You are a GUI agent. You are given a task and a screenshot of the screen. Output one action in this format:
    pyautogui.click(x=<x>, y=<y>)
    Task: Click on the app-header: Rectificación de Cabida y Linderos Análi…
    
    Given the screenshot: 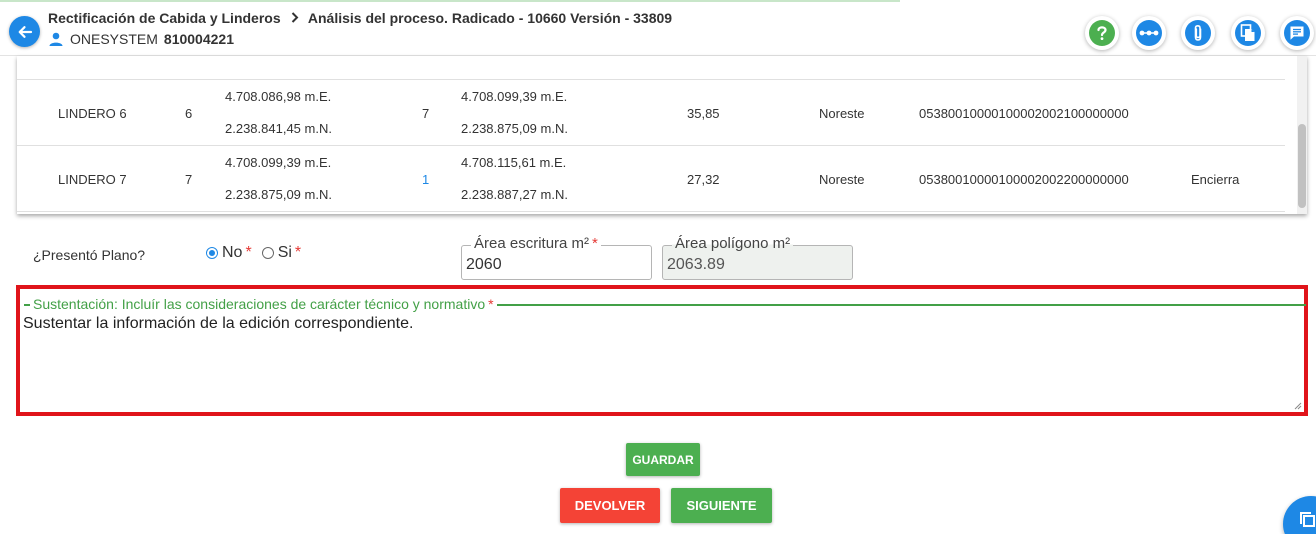 What is the action you would take?
    pyautogui.click(x=658, y=28)
    